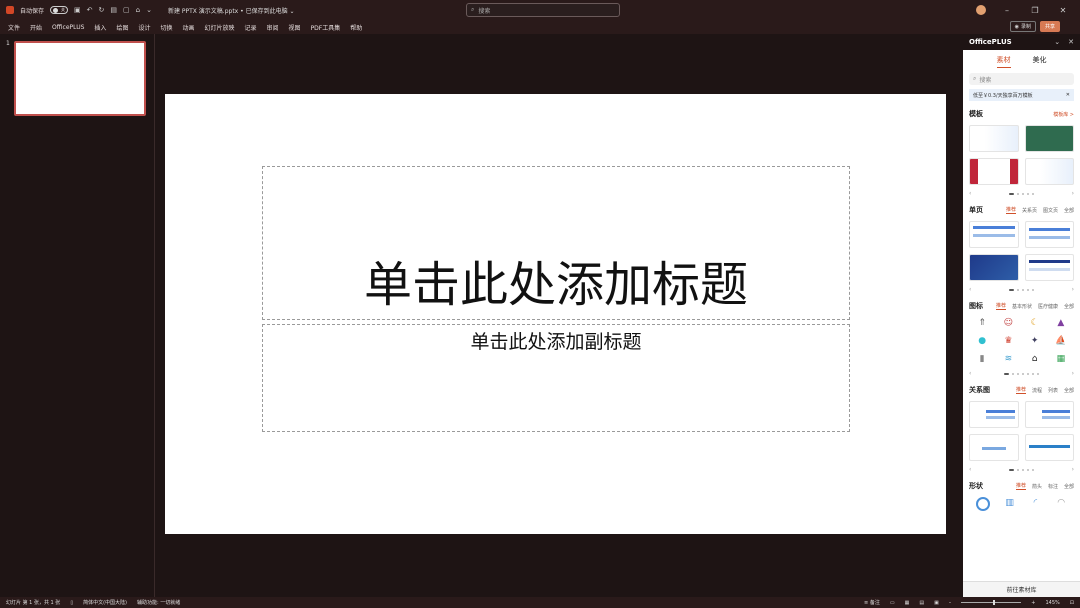 Image resolution: width=1080 pixels, height=608 pixels. I want to click on icons-tab: 推荐, so click(1000, 306).